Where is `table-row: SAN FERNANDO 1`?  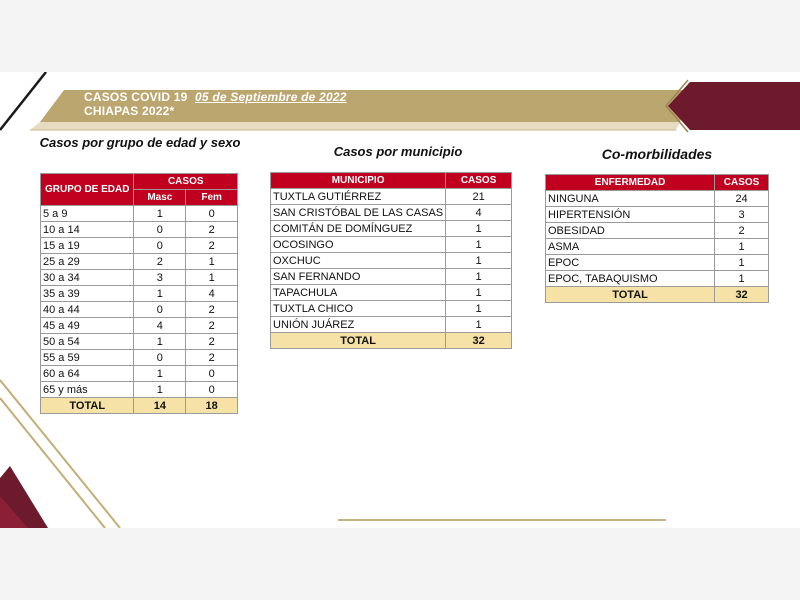
table-row: SAN FERNANDO 1 is located at coordinates (390, 276).